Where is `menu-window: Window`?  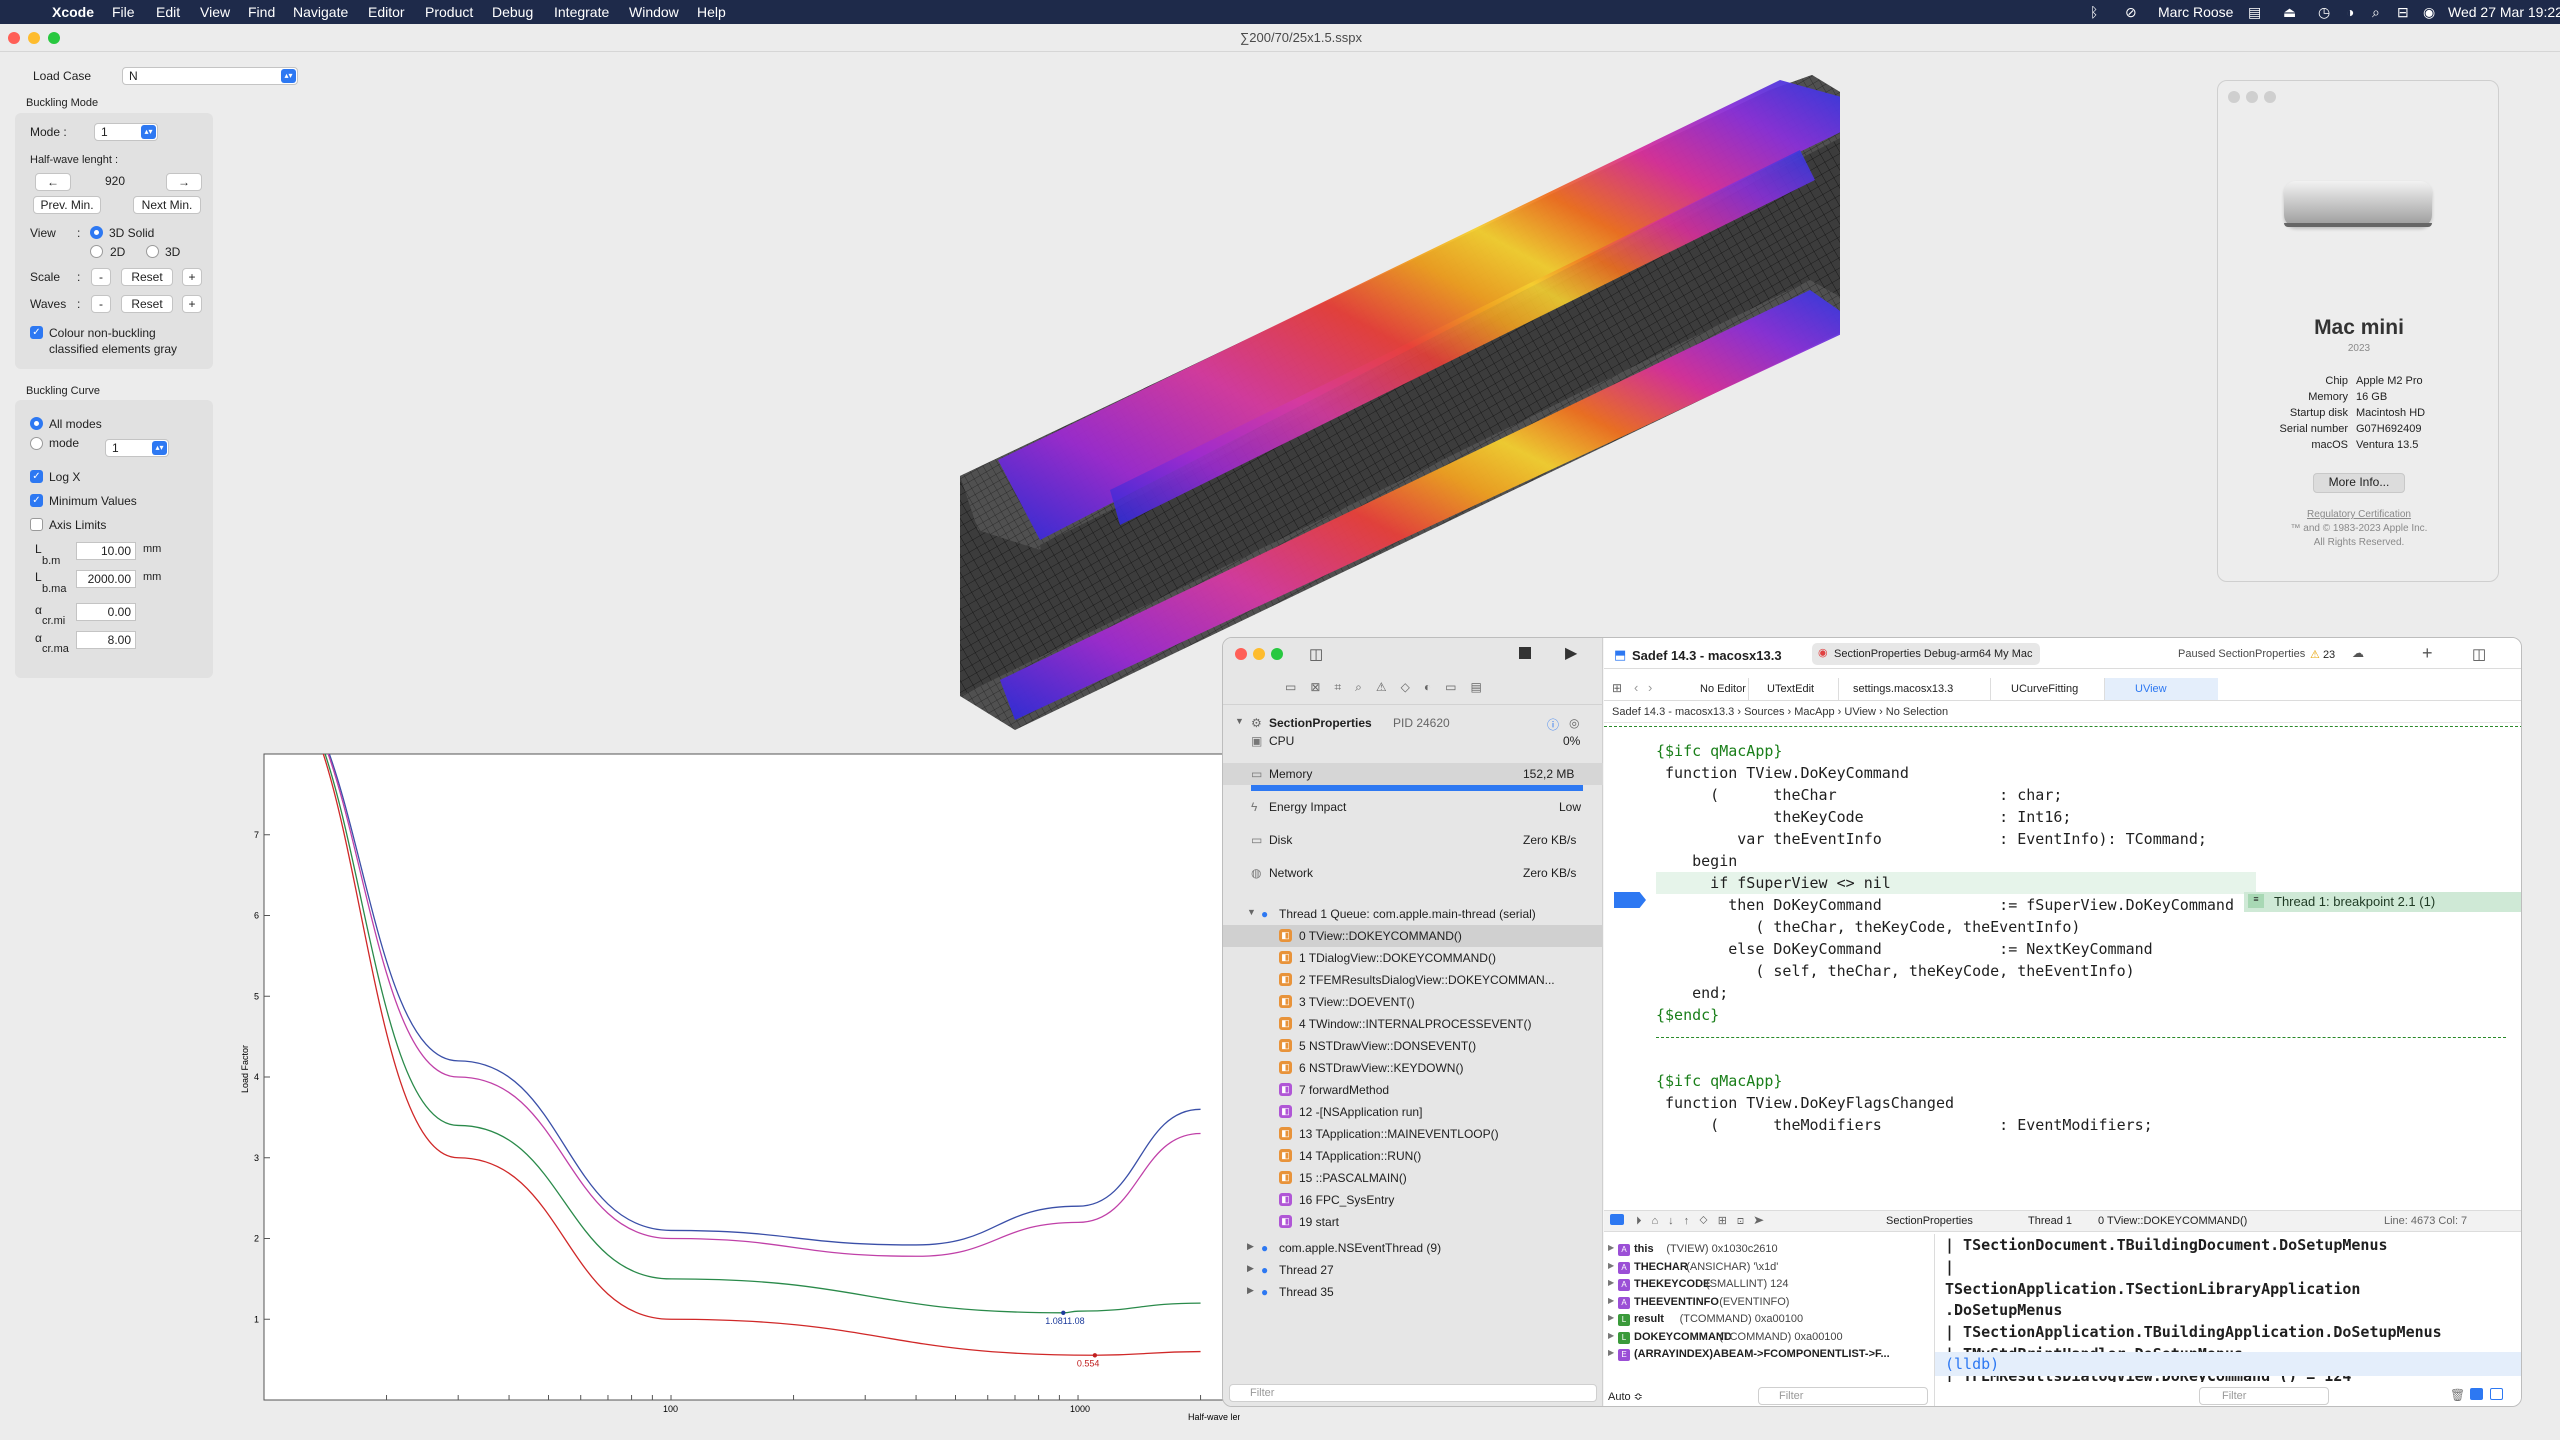 menu-window: Window is located at coordinates (654, 12).